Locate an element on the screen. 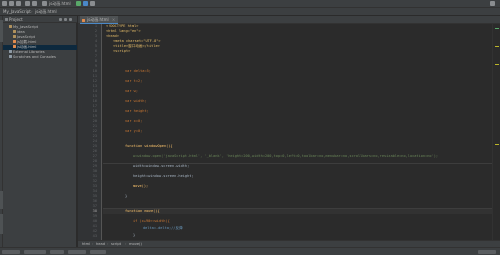 The height and width of the screenshot is (255, 500). sync-icon is located at coordinates (18, 3).